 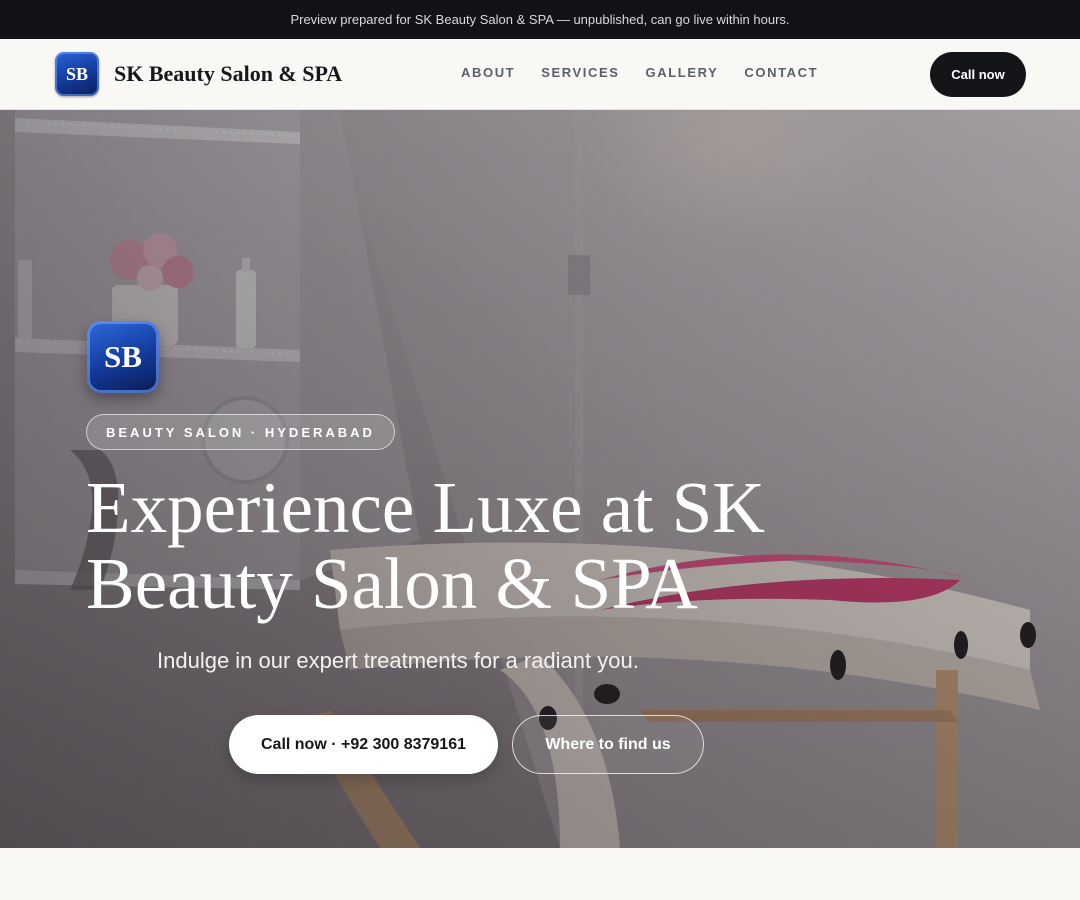 What do you see at coordinates (363, 744) in the screenshot?
I see `hero-call-button: Call now · +92 300 8379161` at bounding box center [363, 744].